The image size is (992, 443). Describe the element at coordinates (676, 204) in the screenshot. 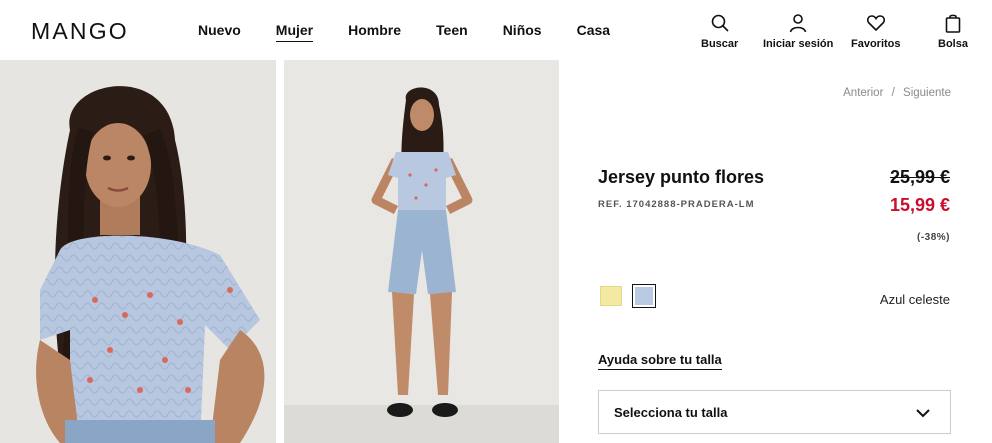

I see `product-reference: REF. 17042888-PRADERA-LM` at that location.